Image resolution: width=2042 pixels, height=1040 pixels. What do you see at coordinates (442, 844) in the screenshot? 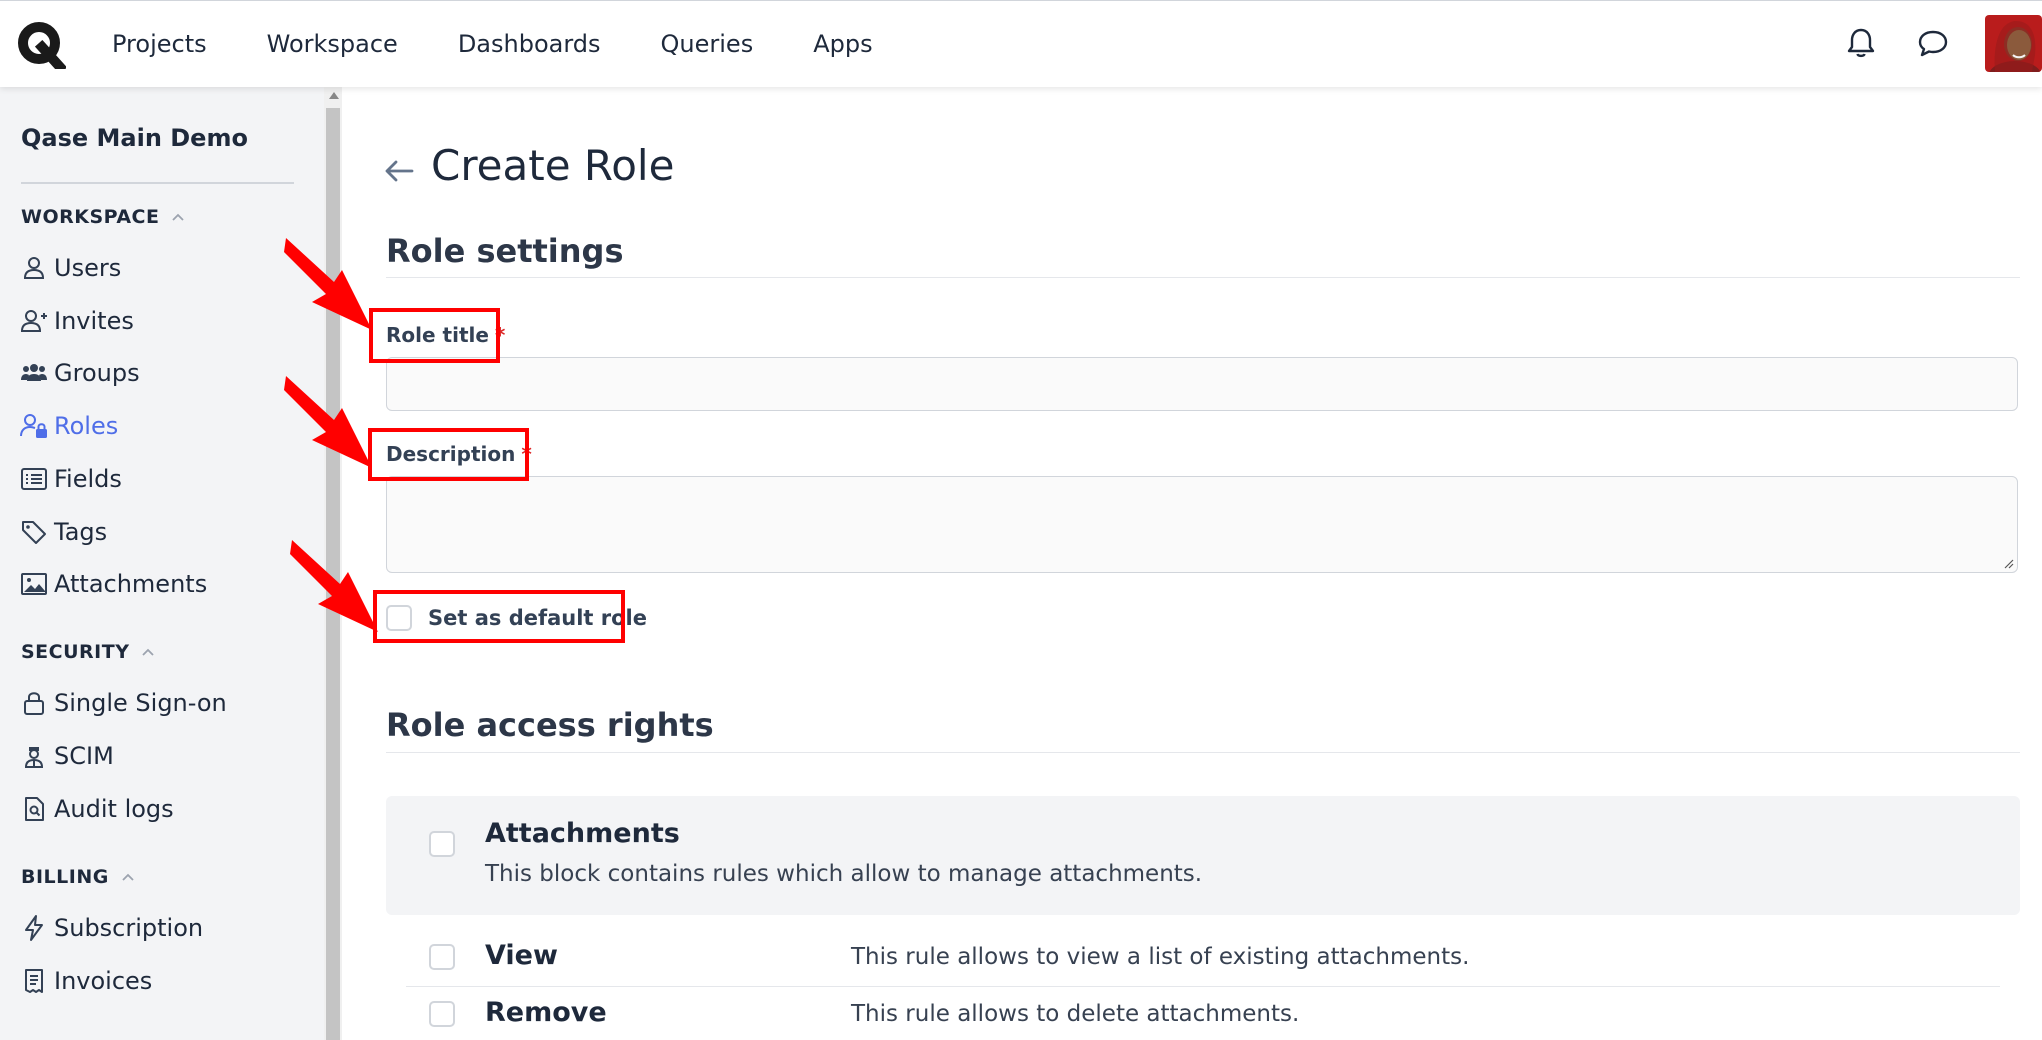
I see `attachments-block-checkbox` at bounding box center [442, 844].